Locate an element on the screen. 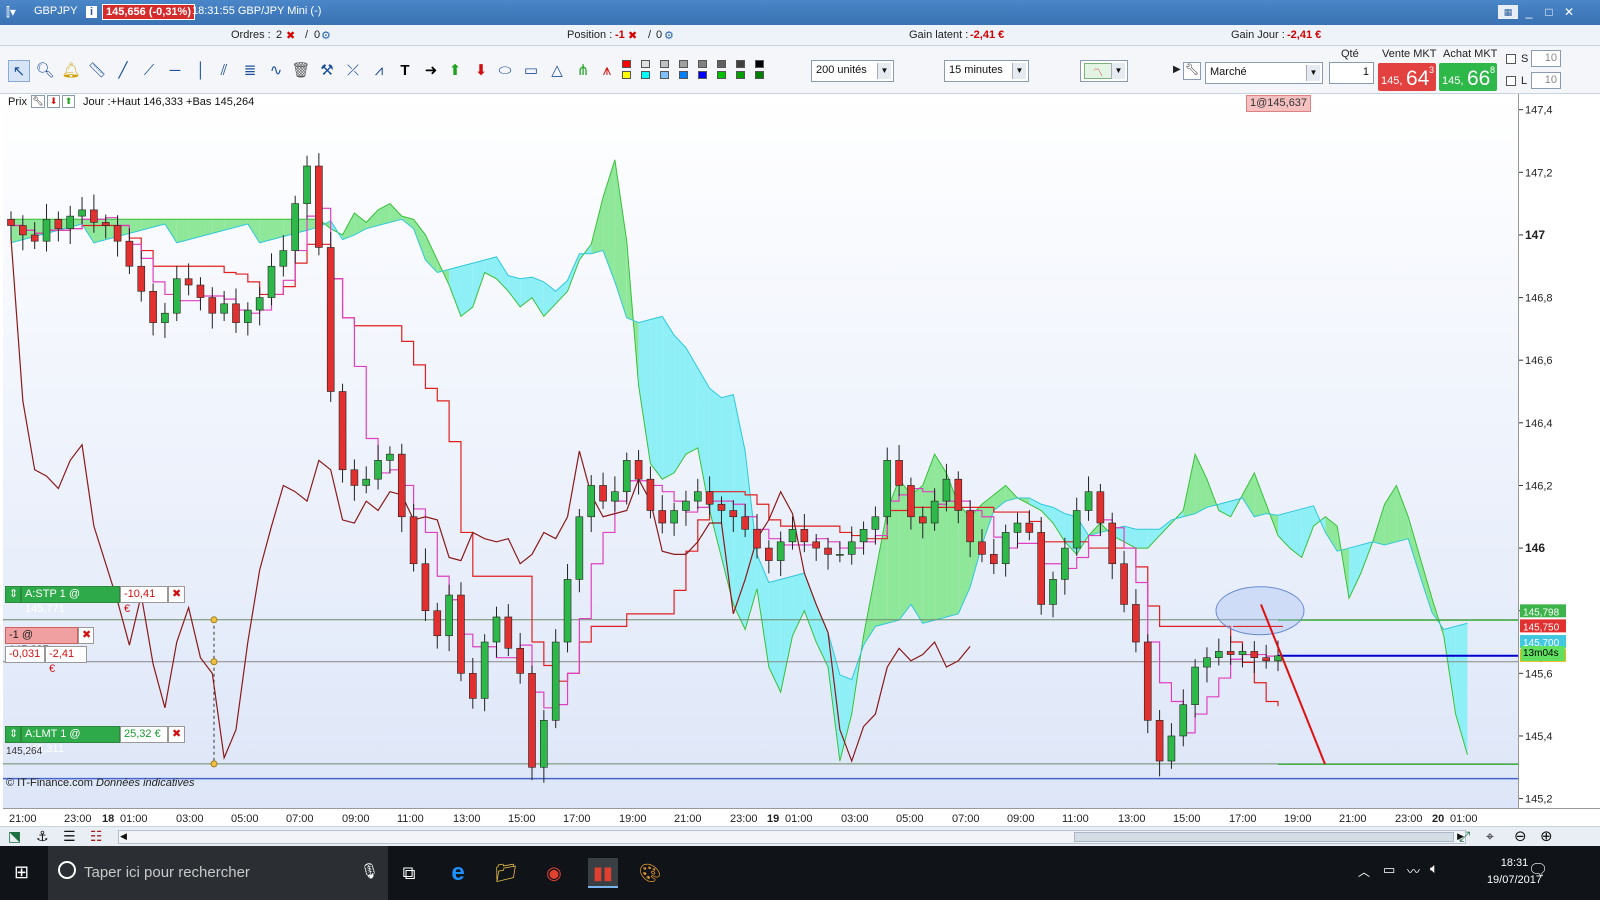 Image resolution: width=1600 pixels, height=900 pixels. pitchfork-icon: ⋔ is located at coordinates (583, 71).